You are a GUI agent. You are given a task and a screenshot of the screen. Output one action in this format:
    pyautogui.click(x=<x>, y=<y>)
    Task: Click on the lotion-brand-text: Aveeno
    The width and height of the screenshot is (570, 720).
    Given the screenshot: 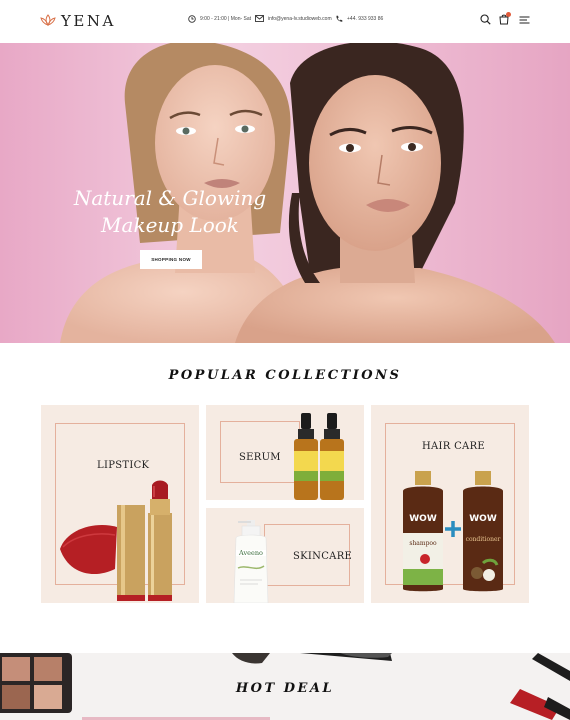 What is the action you would take?
    pyautogui.click(x=250, y=553)
    